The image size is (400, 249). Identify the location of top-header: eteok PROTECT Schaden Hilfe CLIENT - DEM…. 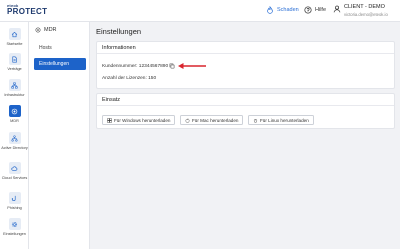
(200, 11).